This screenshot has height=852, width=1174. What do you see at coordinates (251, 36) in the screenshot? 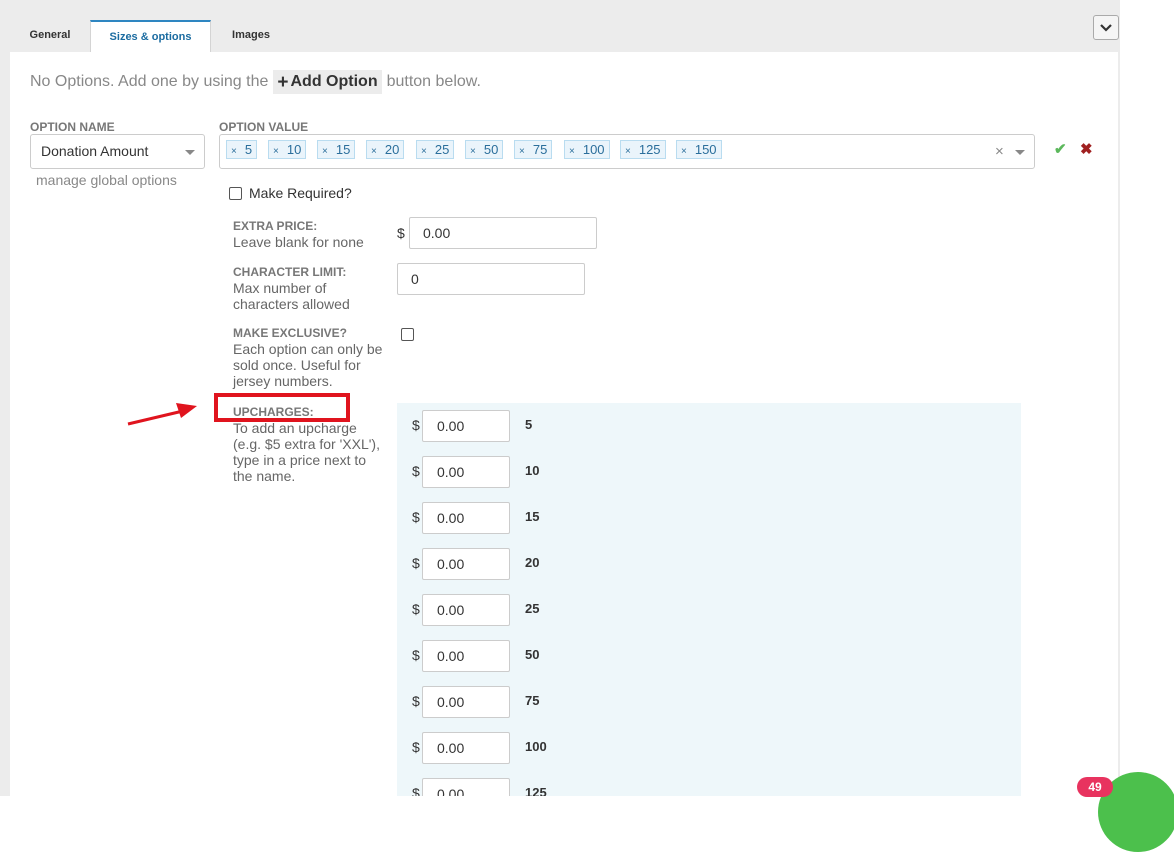
I see `tab-images: Images` at bounding box center [251, 36].